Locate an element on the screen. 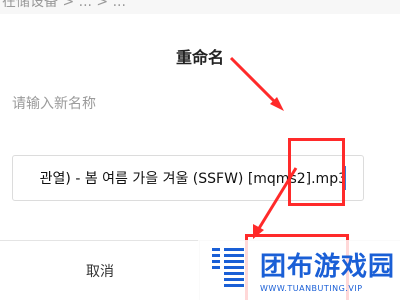 The width and height of the screenshot is (400, 300). arrow-to-confirm is located at coordinates (275, 203).